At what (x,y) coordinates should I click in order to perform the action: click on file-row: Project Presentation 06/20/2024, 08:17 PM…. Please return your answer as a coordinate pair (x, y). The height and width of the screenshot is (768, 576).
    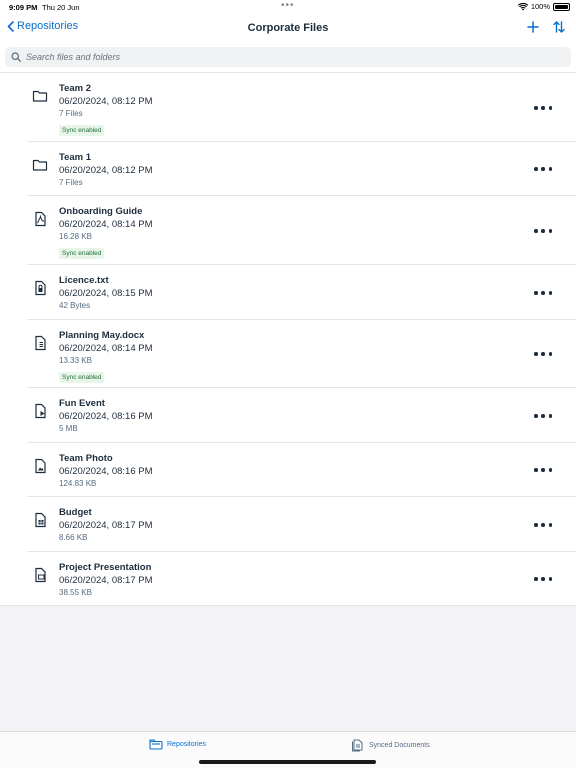
    Looking at the image, I should click on (288, 579).